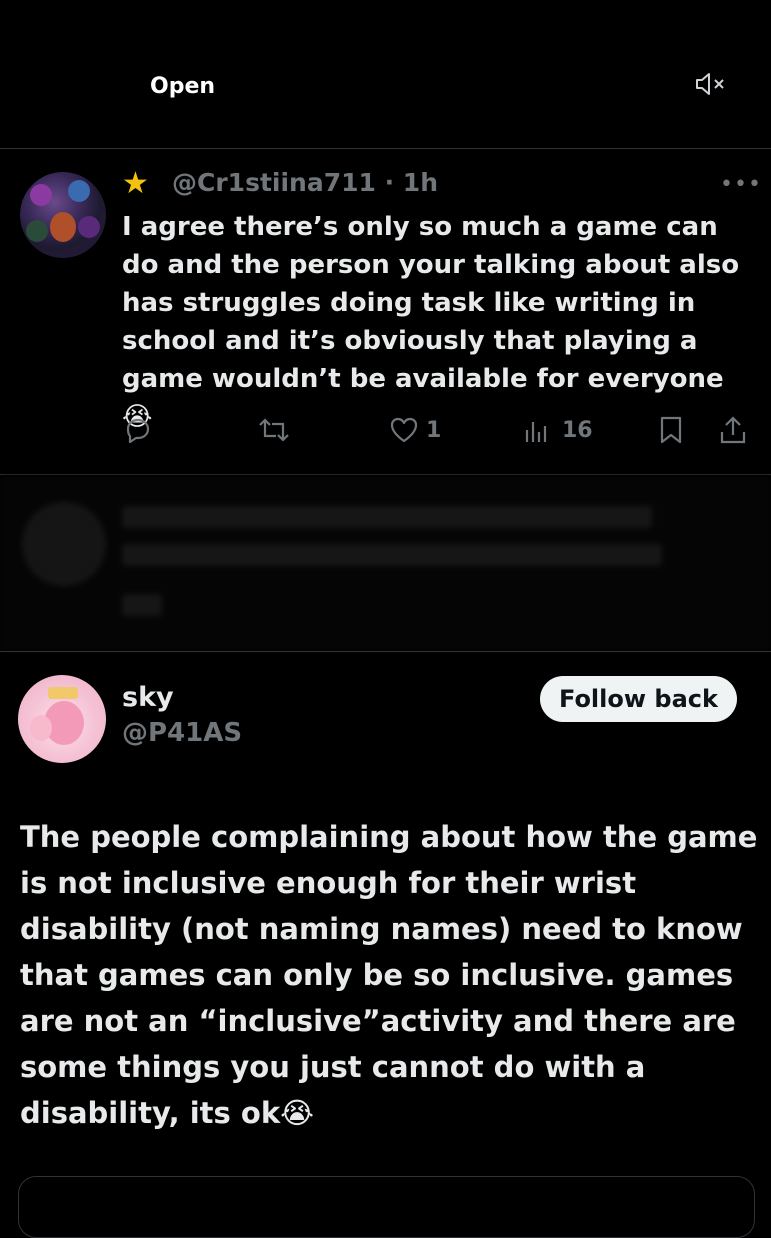  I want to click on like-count: 1, so click(434, 430).